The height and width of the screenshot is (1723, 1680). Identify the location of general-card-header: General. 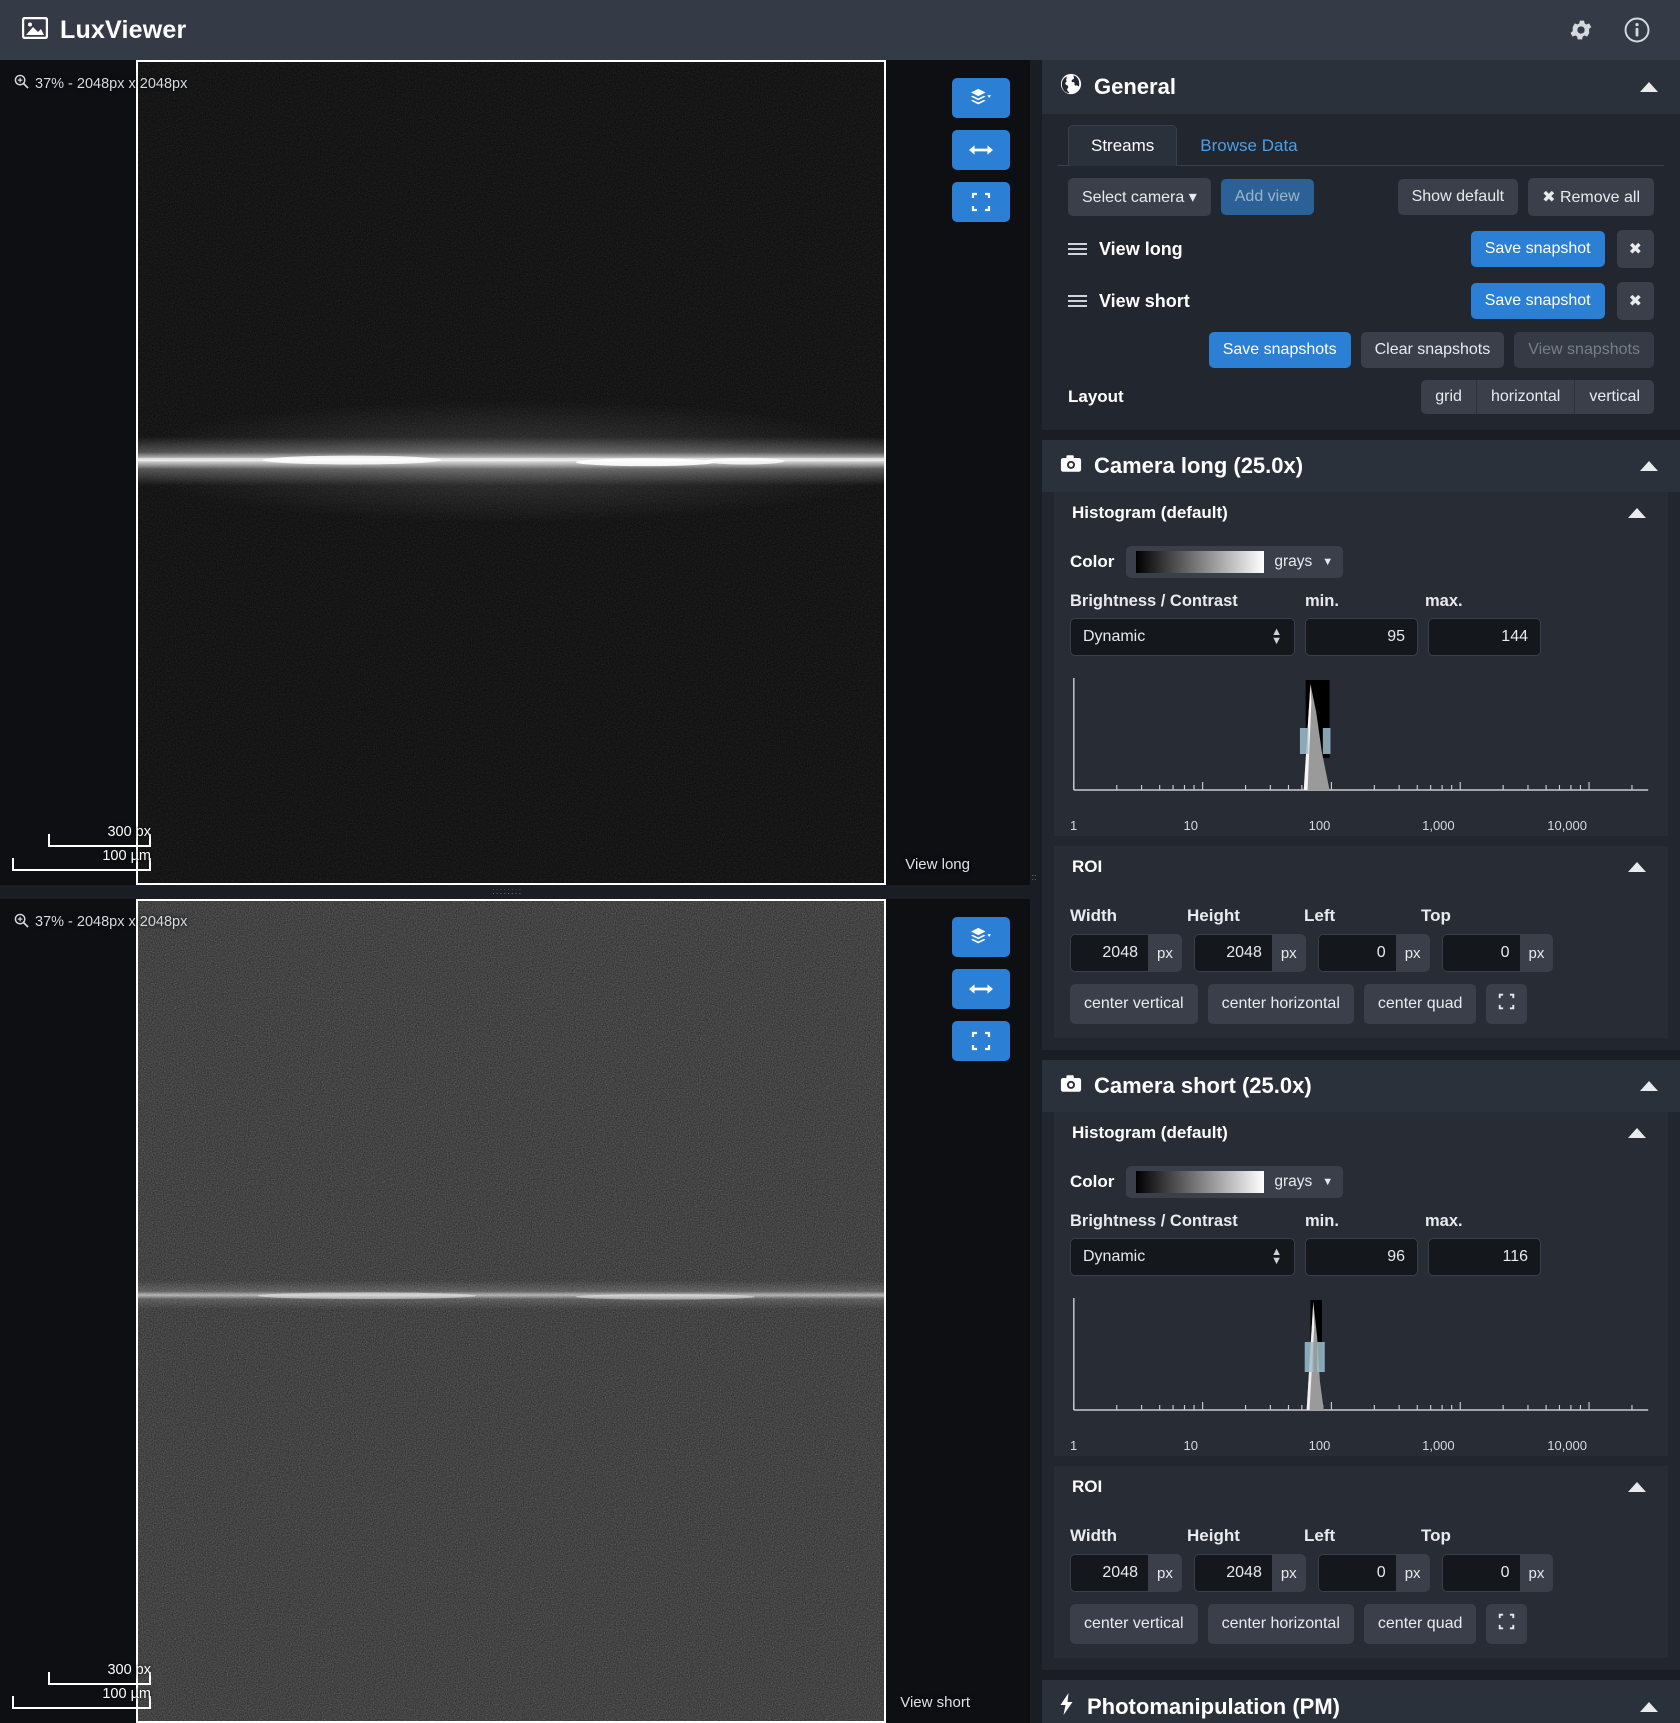
(1361, 87).